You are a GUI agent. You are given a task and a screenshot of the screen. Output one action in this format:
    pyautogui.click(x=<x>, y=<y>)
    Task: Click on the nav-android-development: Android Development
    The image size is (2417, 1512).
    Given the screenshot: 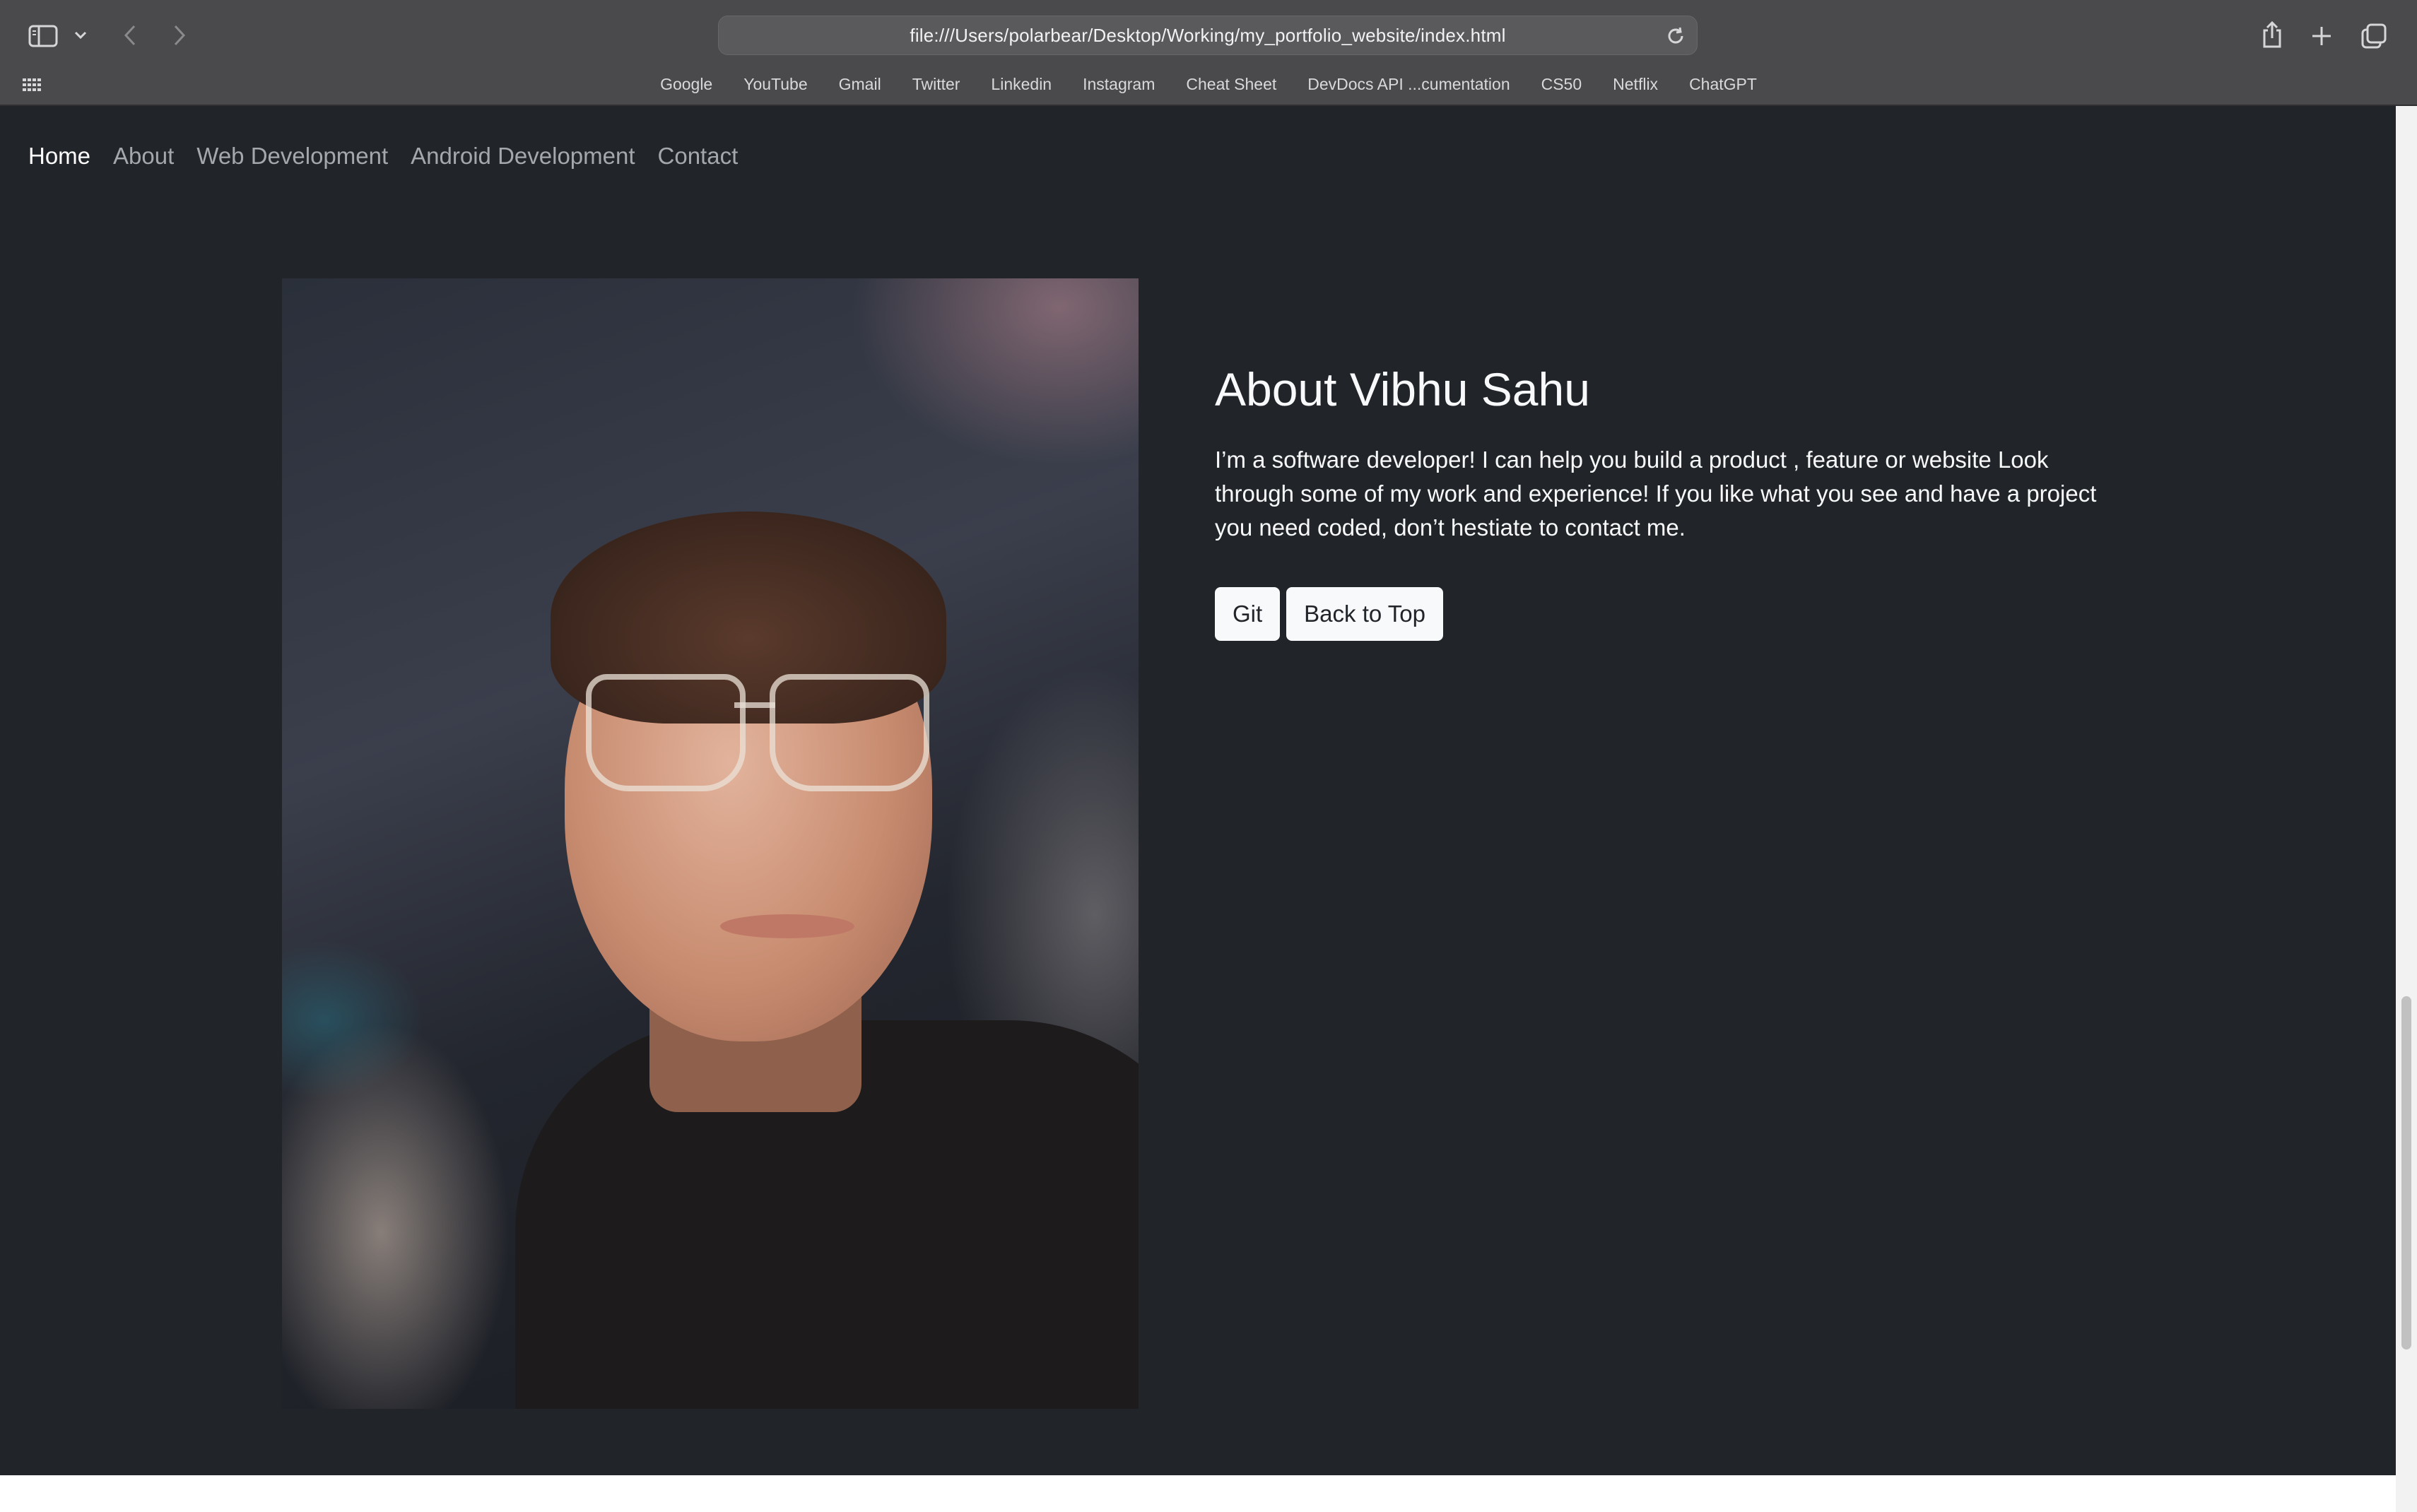 What is the action you would take?
    pyautogui.click(x=523, y=156)
    